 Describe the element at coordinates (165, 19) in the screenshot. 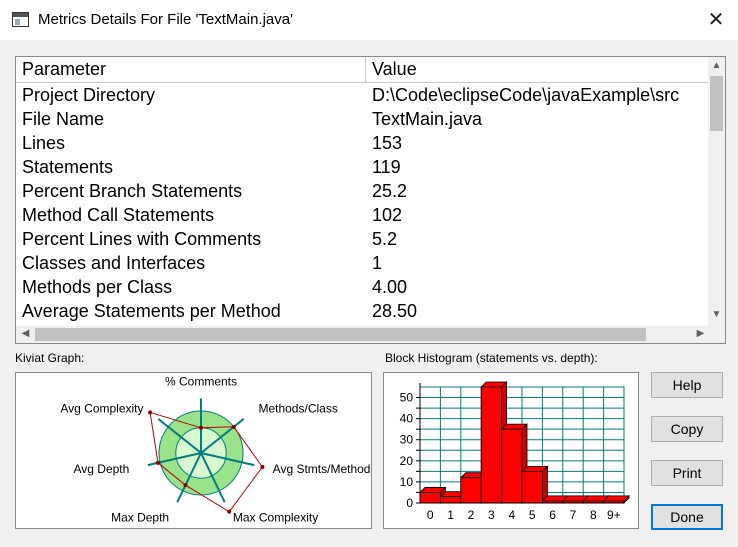

I see `window-title: Metrics Details For File 'TextMain.java'` at that location.